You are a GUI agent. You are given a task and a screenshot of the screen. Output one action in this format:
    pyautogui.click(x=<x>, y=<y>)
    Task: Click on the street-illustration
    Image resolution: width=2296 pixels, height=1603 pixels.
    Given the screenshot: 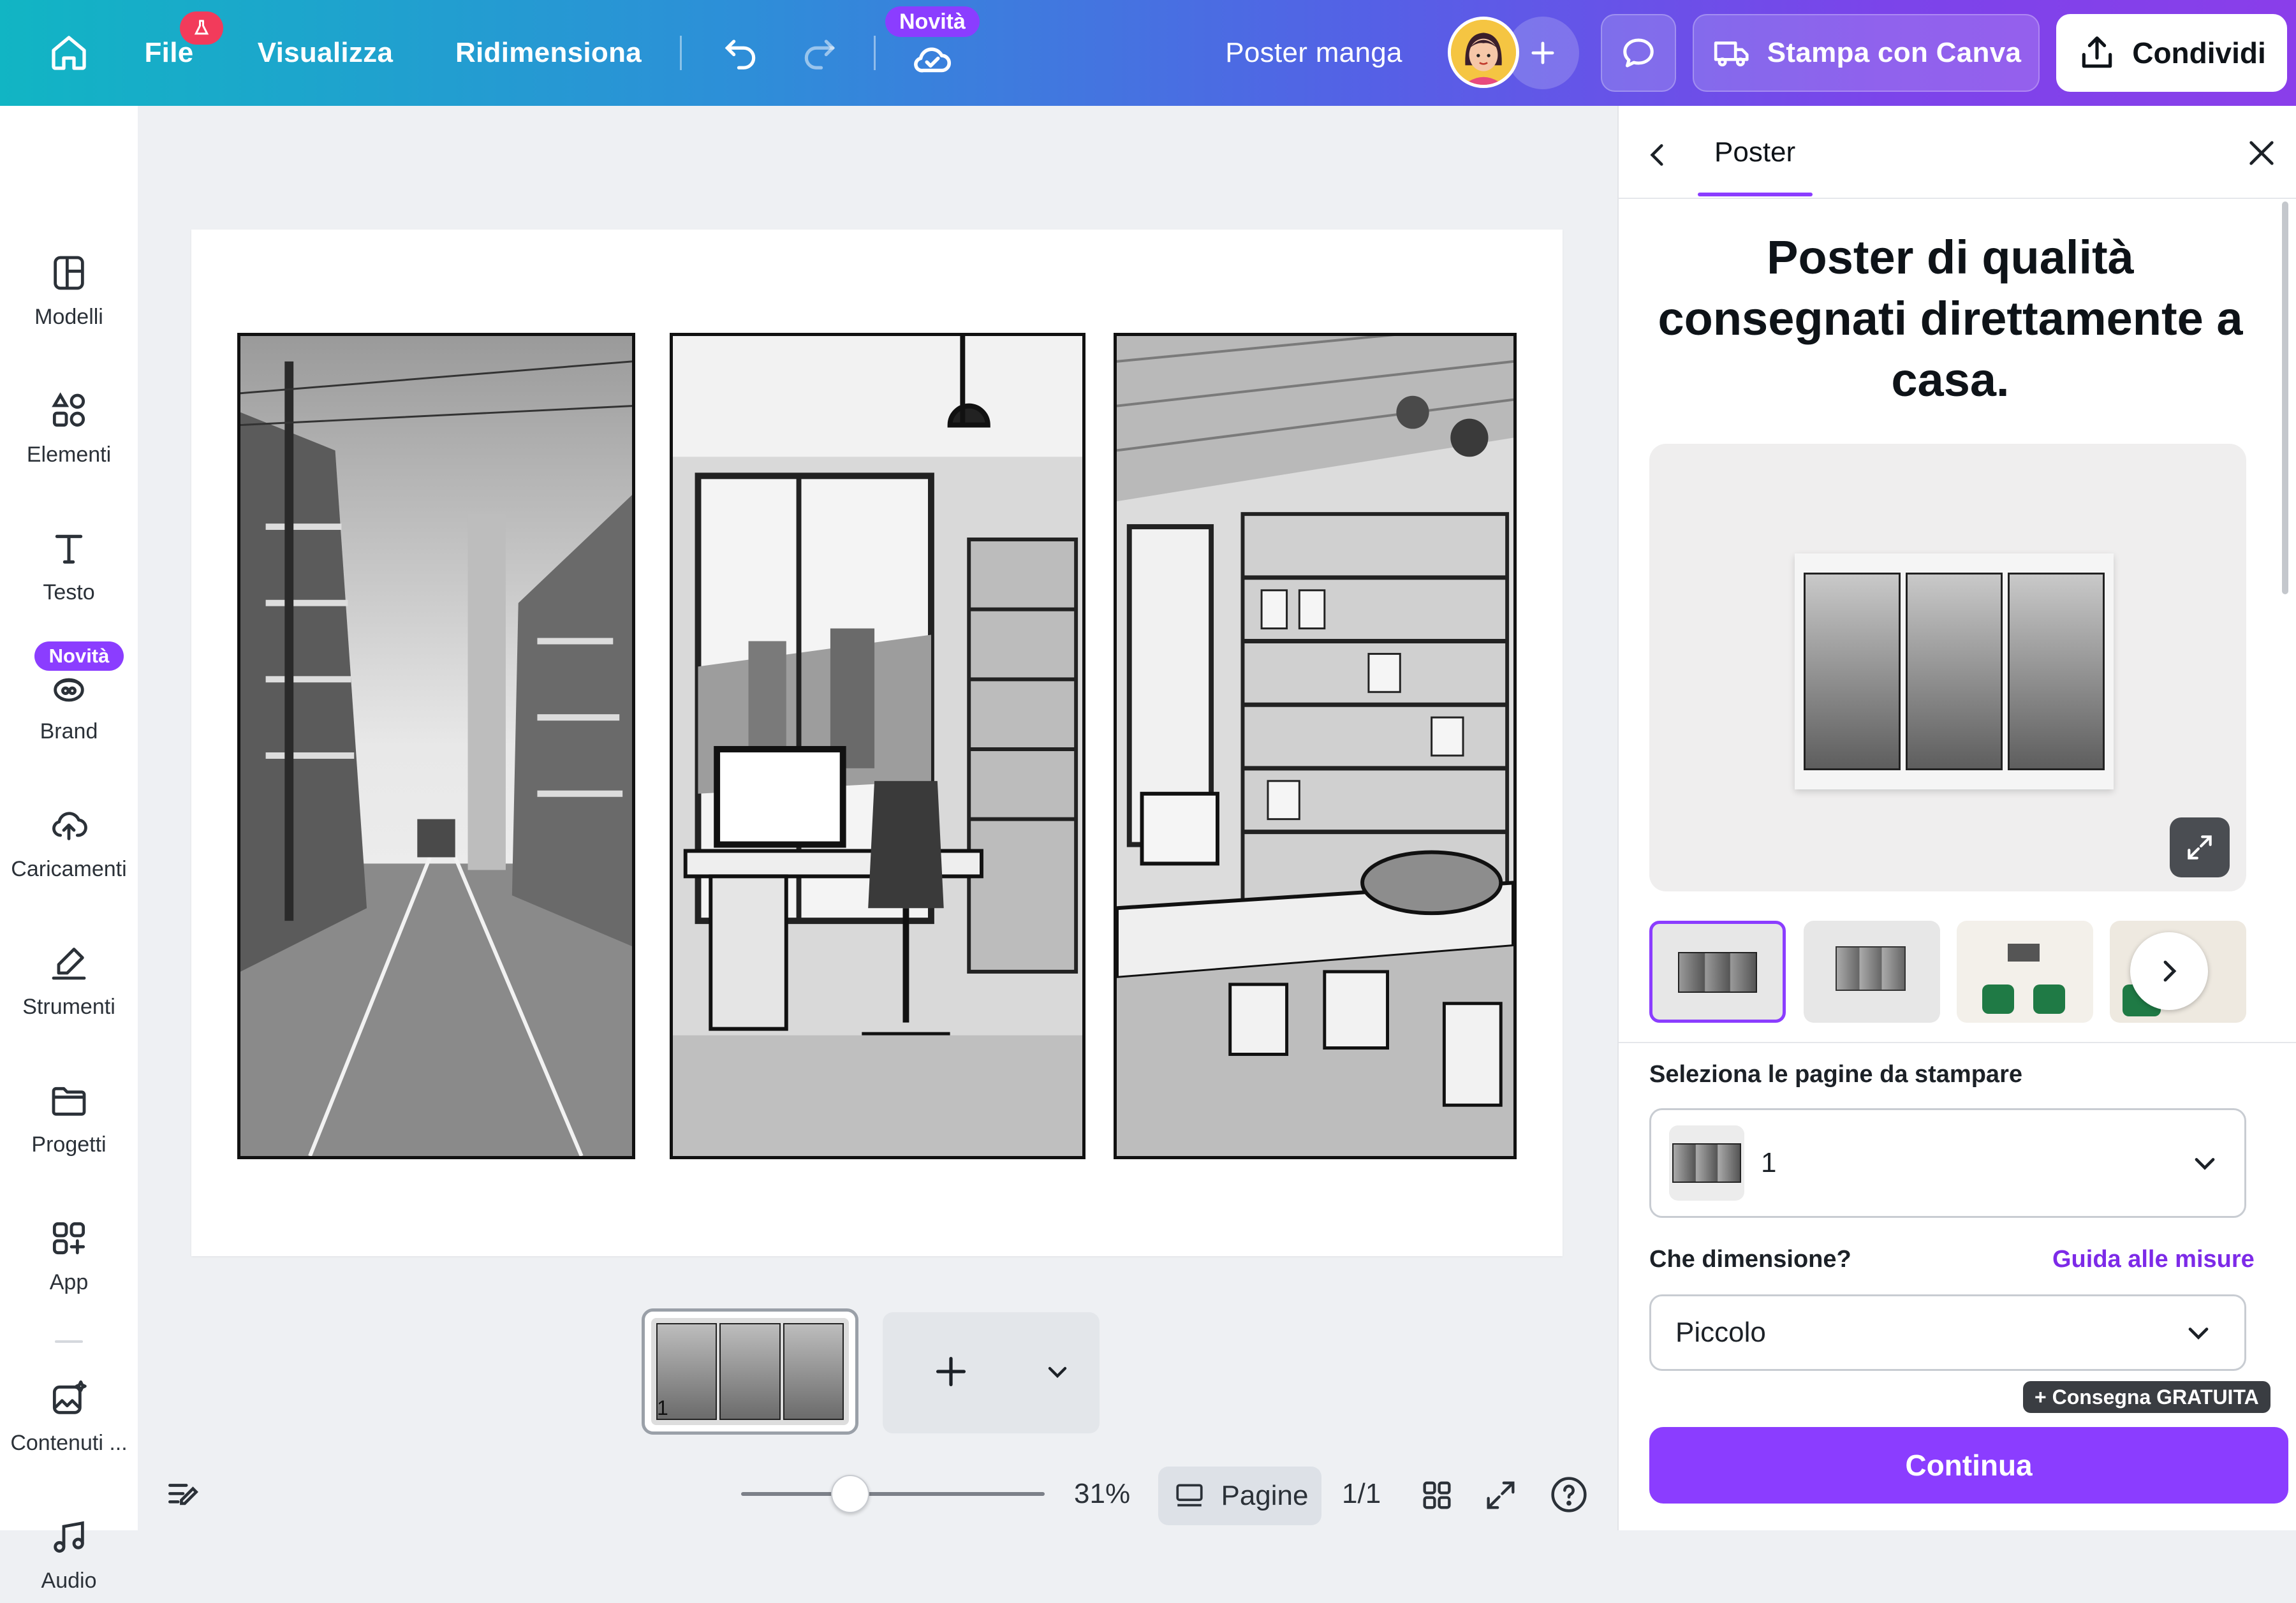 What is the action you would take?
    pyautogui.click(x=436, y=746)
    